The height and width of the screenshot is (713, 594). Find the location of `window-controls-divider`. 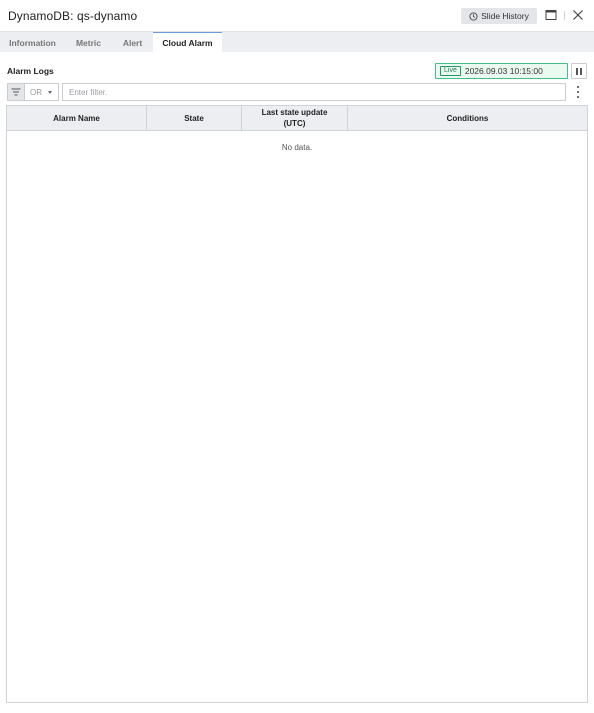

window-controls-divider is located at coordinates (564, 15).